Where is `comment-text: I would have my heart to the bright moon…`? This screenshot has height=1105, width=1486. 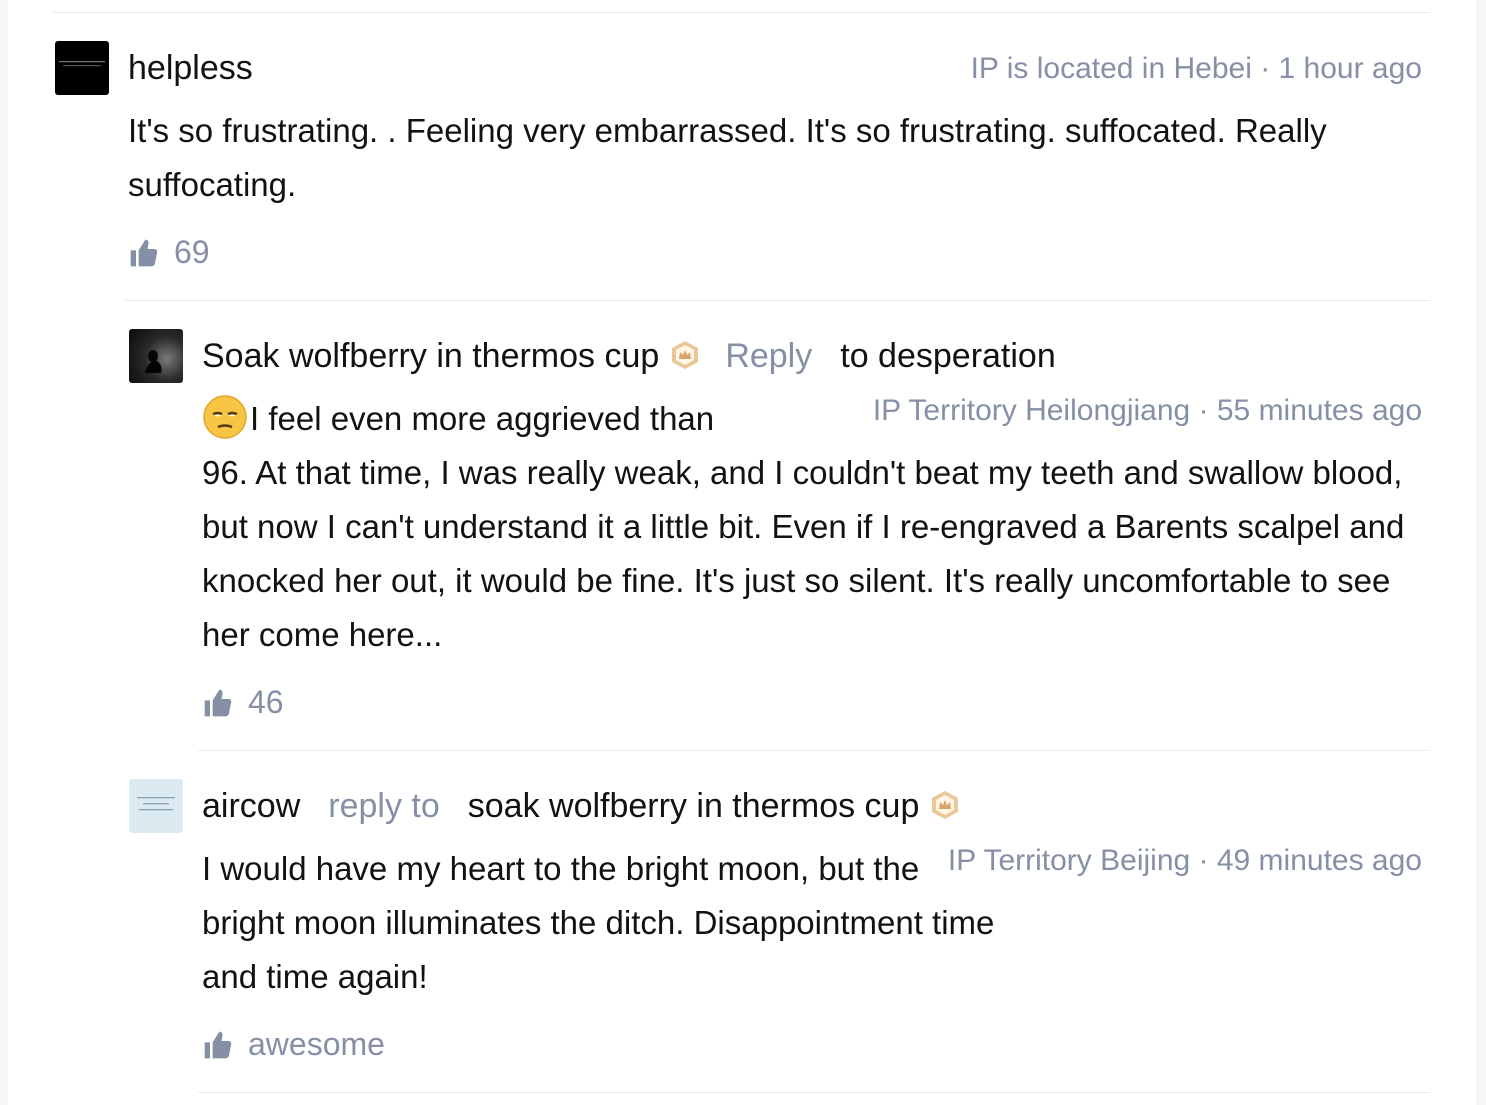
comment-text: I would have my heart to the bright moon… is located at coordinates (598, 922).